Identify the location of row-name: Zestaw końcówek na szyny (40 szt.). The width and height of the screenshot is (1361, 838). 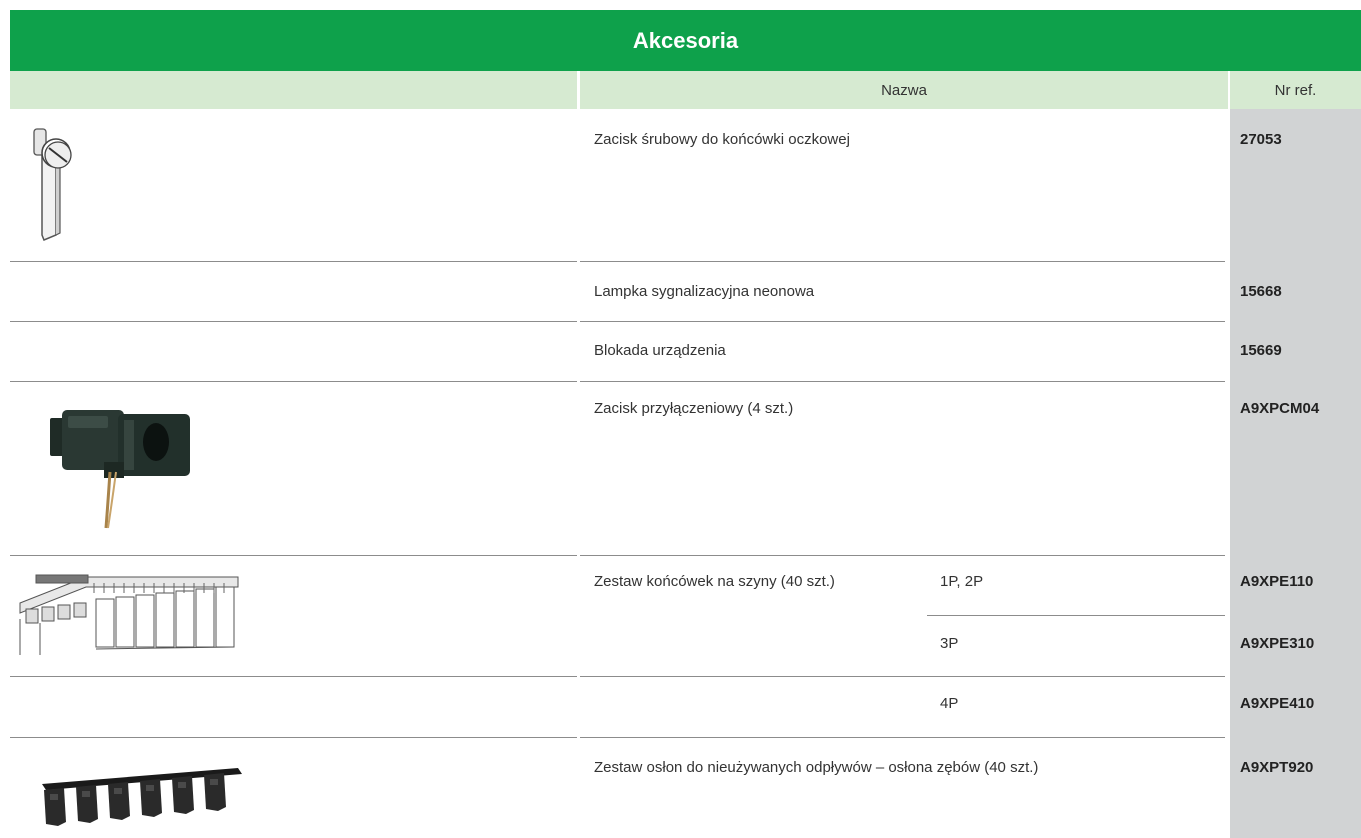
(714, 581).